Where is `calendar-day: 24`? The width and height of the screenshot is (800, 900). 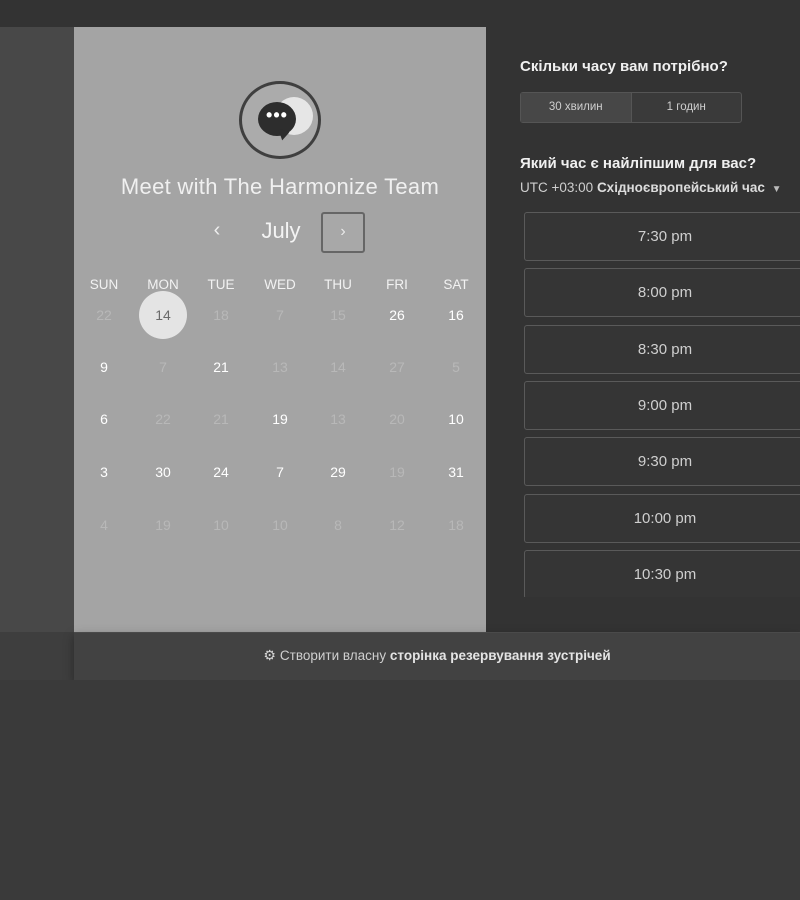
calendar-day: 24 is located at coordinates (221, 472).